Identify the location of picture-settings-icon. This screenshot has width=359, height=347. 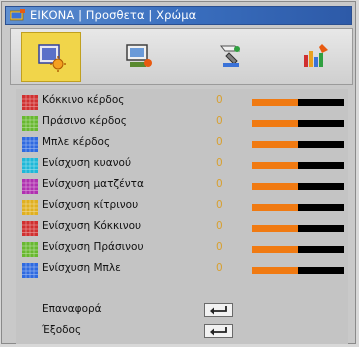
(52, 58).